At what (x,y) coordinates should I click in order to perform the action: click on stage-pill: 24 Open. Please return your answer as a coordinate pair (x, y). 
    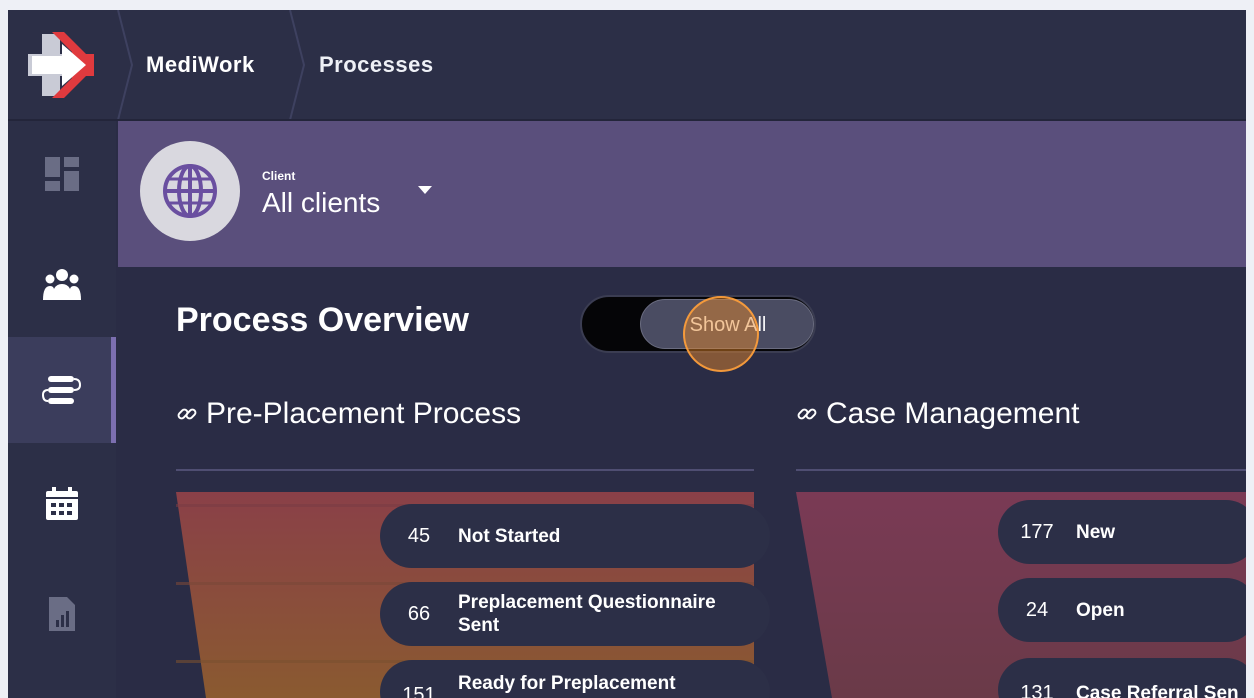
    Looking at the image, I should click on (1122, 610).